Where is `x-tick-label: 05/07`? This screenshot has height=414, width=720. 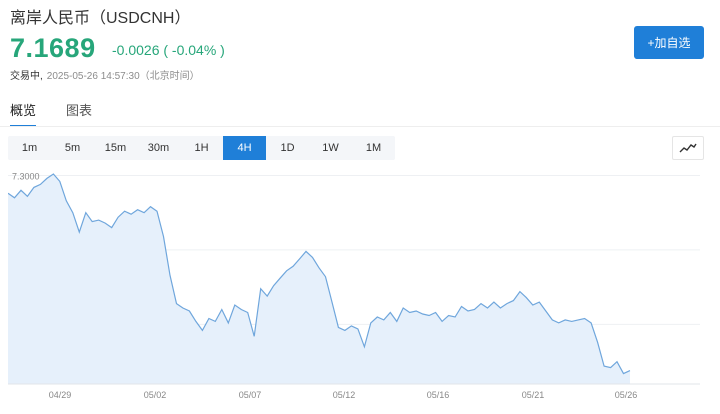
x-tick-label: 05/07 is located at coordinates (250, 395).